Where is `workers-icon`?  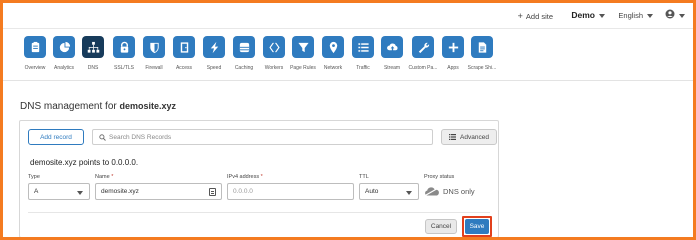 workers-icon is located at coordinates (274, 47).